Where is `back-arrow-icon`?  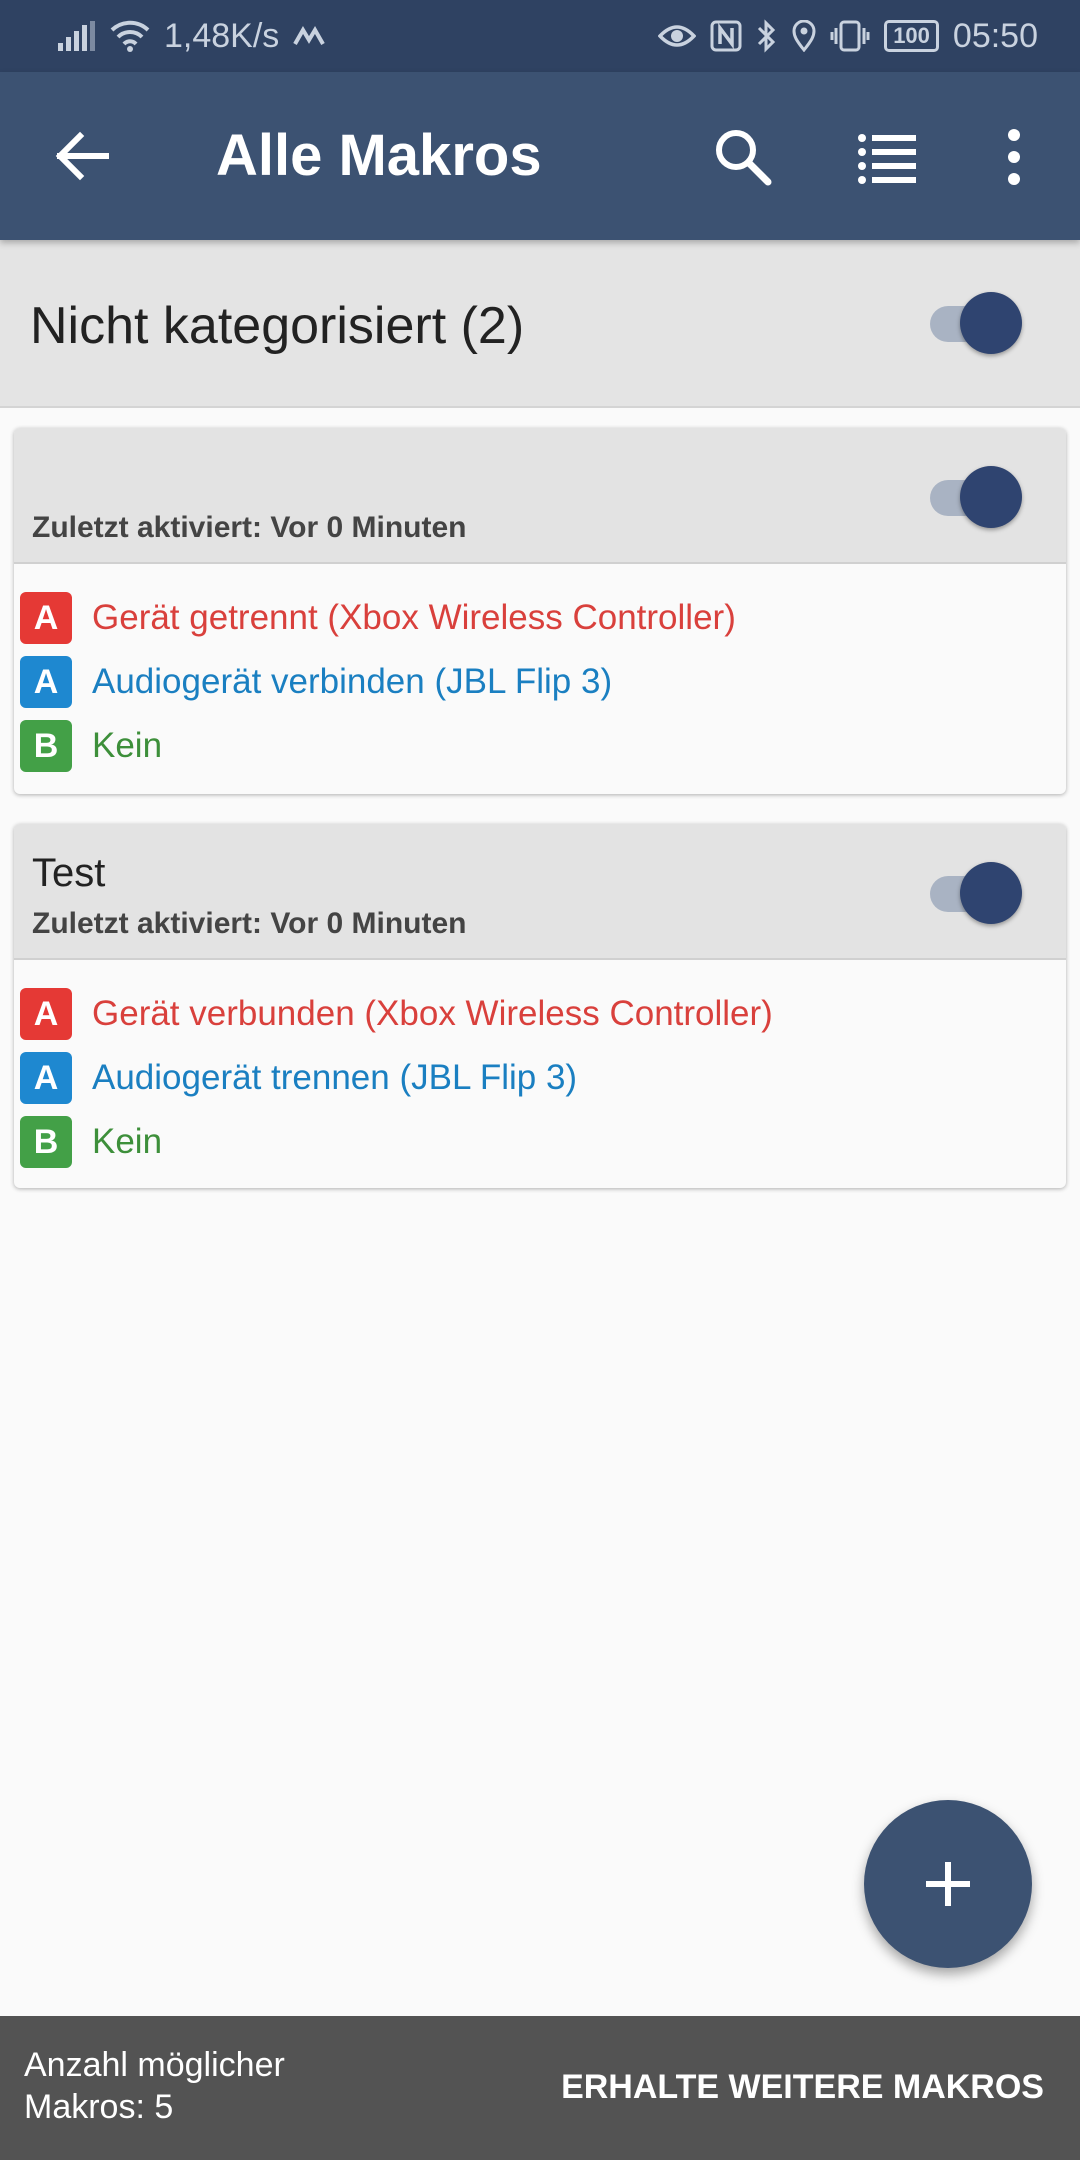 back-arrow-icon is located at coordinates (82, 156).